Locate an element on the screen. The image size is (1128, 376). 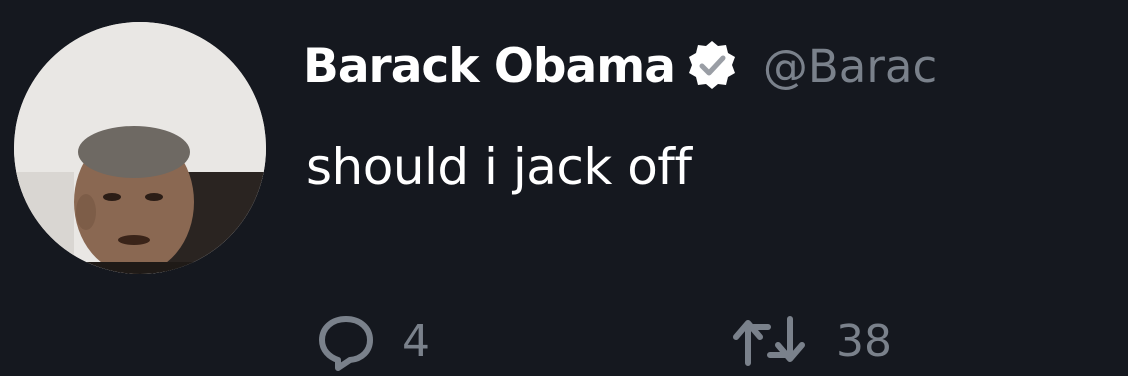
retweet-icon is located at coordinates (769, 341).